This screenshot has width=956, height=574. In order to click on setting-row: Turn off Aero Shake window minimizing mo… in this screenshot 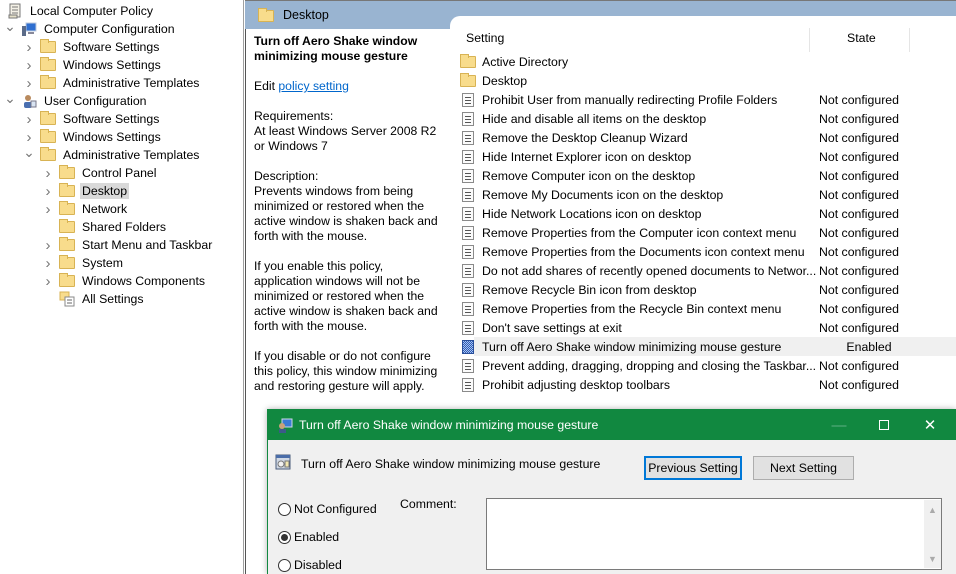, I will do `click(709, 346)`.